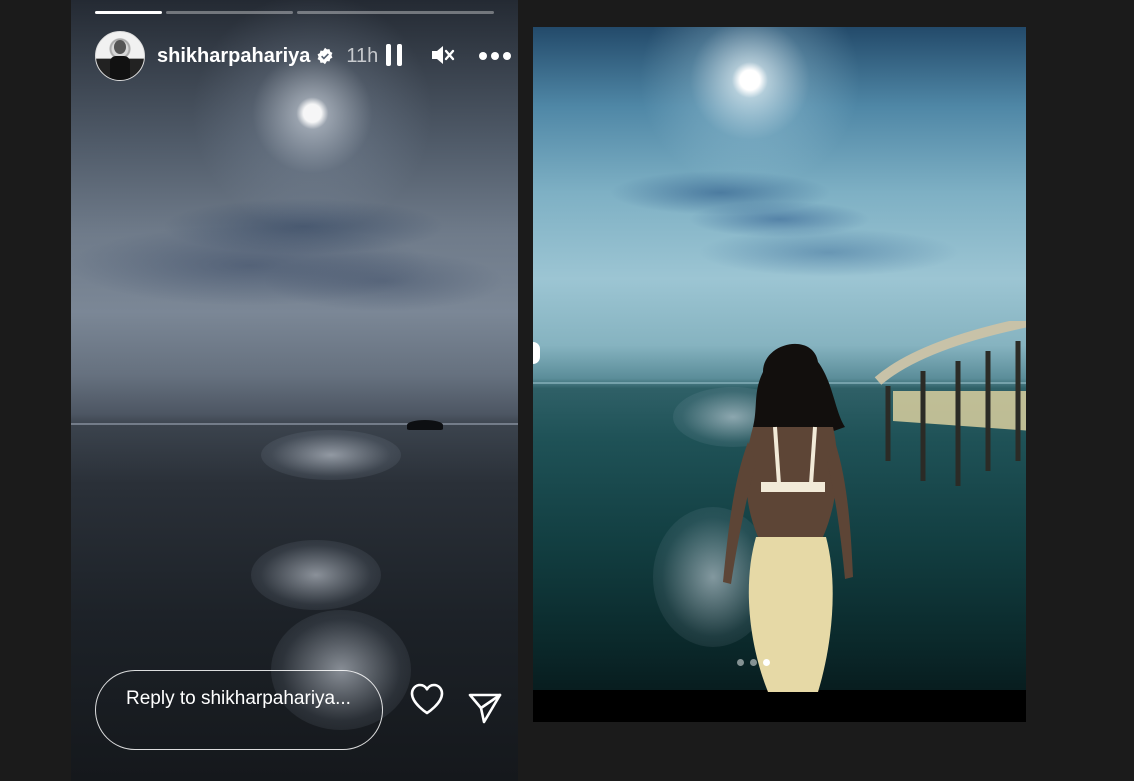  What do you see at coordinates (788, 517) in the screenshot?
I see `person-silhouette` at bounding box center [788, 517].